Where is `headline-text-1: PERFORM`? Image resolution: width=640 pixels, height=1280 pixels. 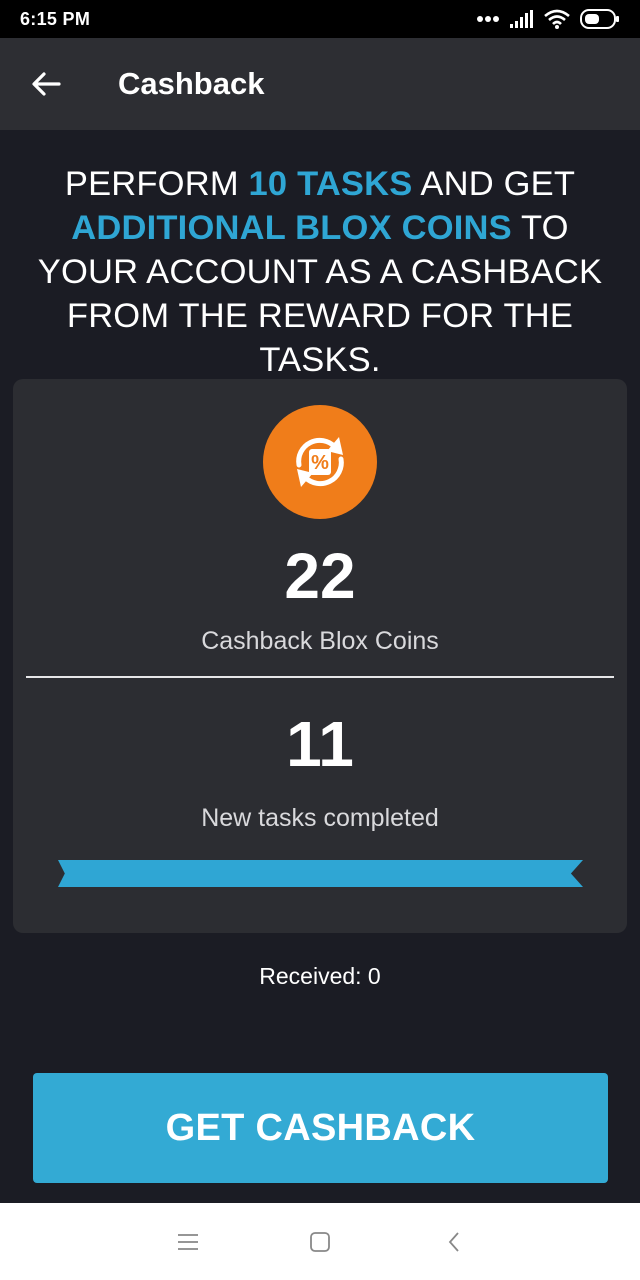
headline-text-1: PERFORM is located at coordinates (156, 184).